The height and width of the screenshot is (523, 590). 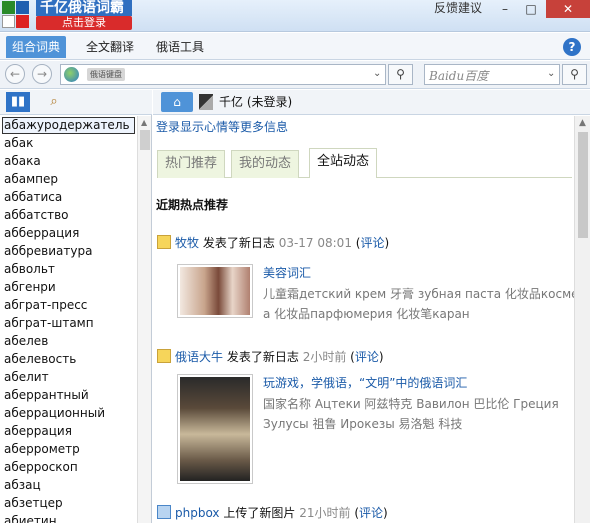 I want to click on word-list-item: абзац, so click(x=68, y=485).